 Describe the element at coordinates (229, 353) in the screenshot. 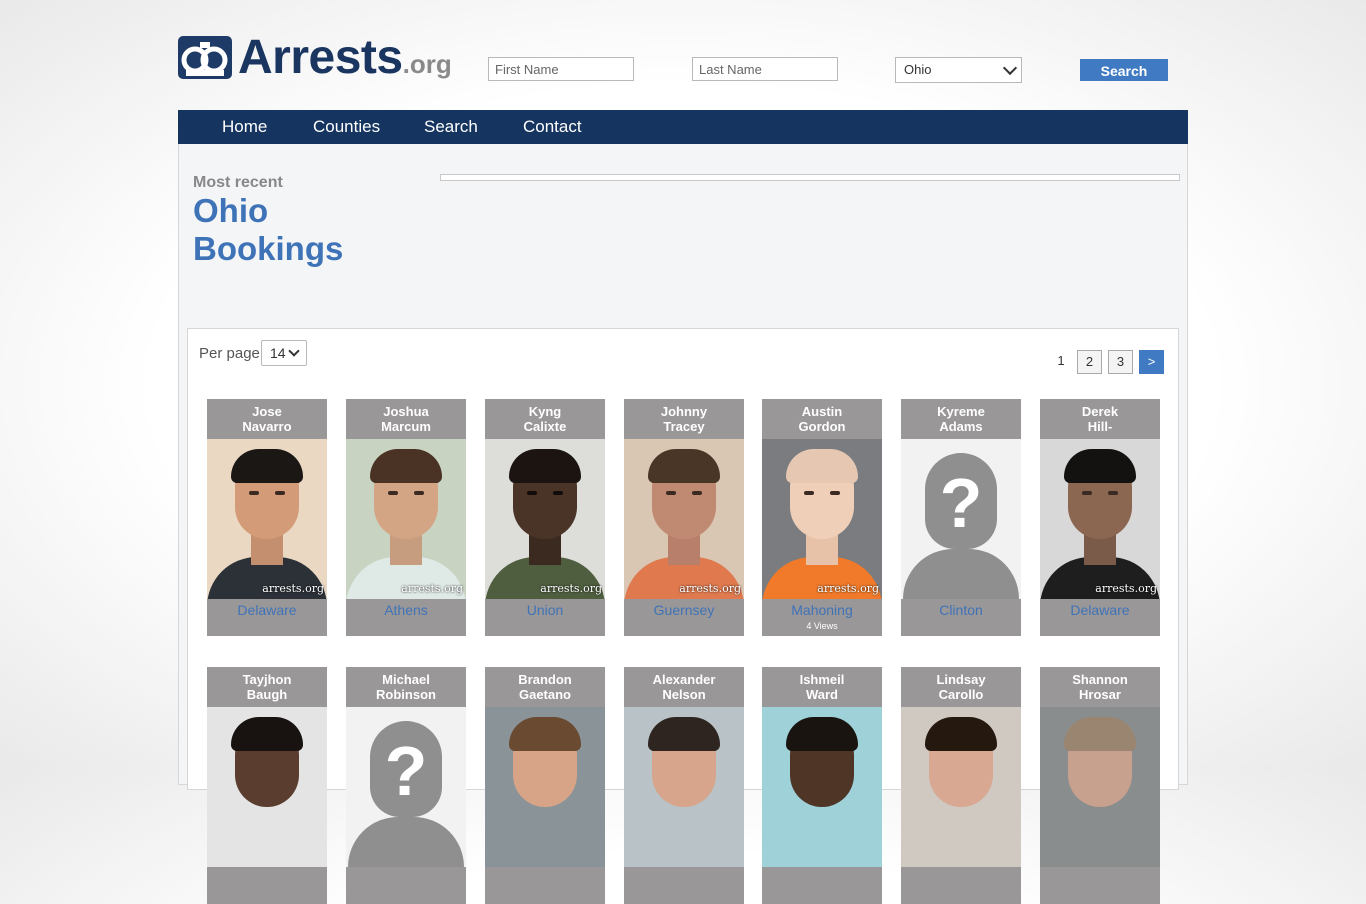

I see `per-page-label: Per page` at that location.